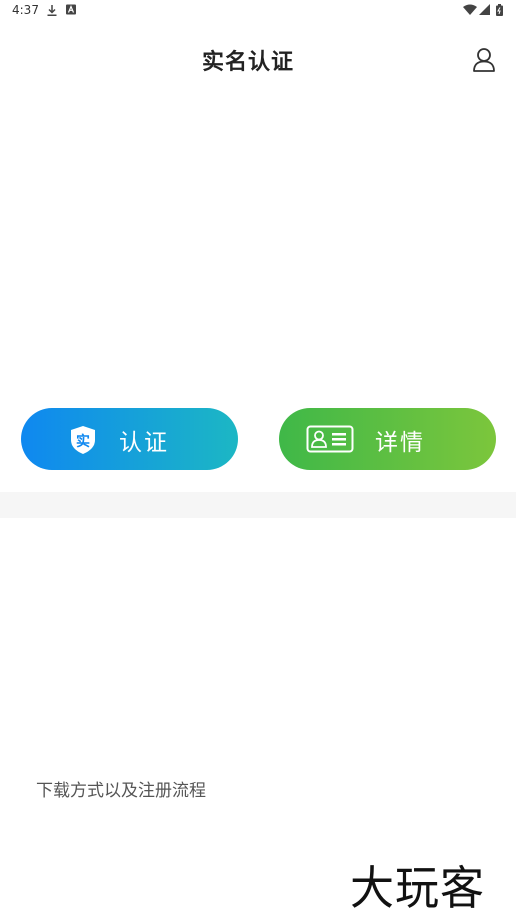 This screenshot has height=919, width=516. Describe the element at coordinates (470, 9) in the screenshot. I see `wifi-icon` at that location.